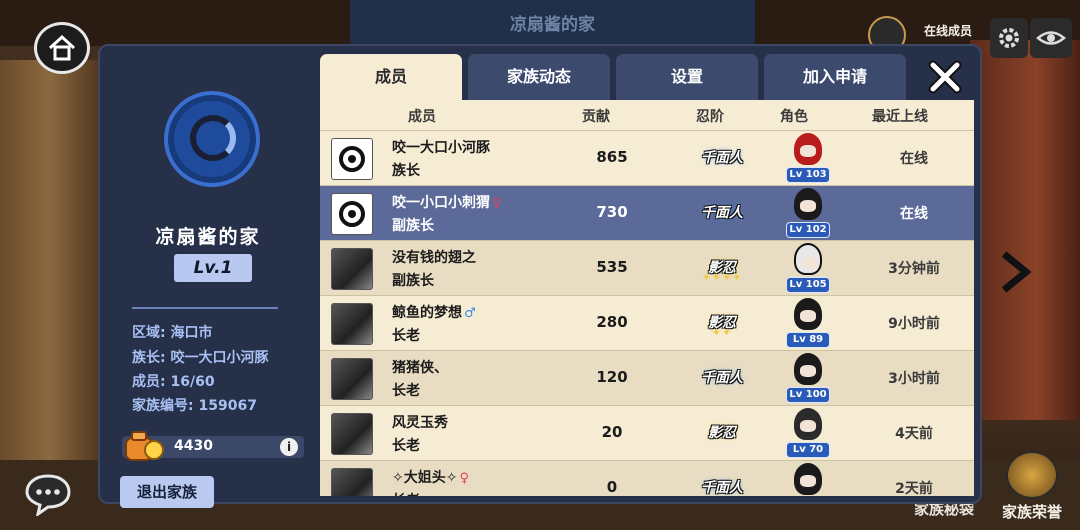  Describe the element at coordinates (289, 447) in the screenshot. I see `info-icon: i` at that location.